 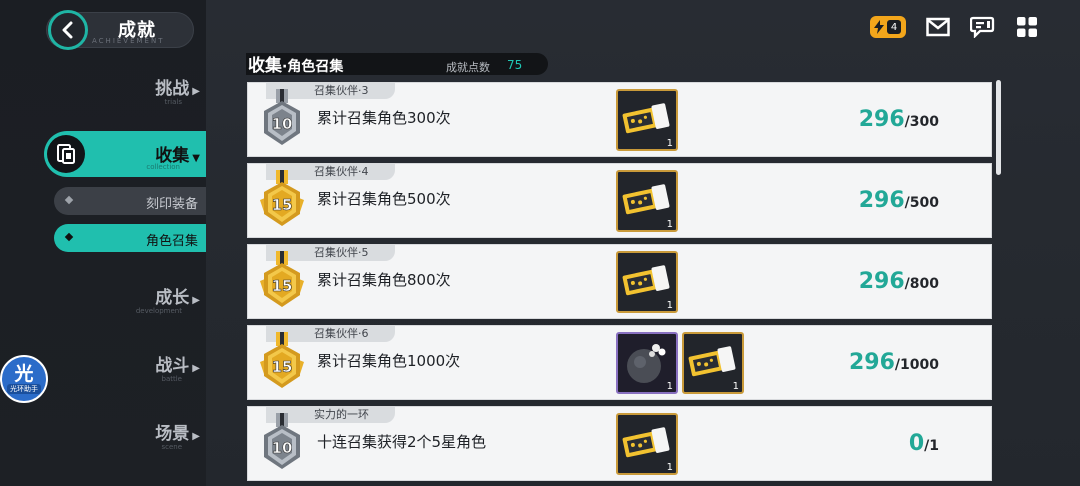 What do you see at coordinates (515, 65) in the screenshot?
I see `points-value: 75` at bounding box center [515, 65].